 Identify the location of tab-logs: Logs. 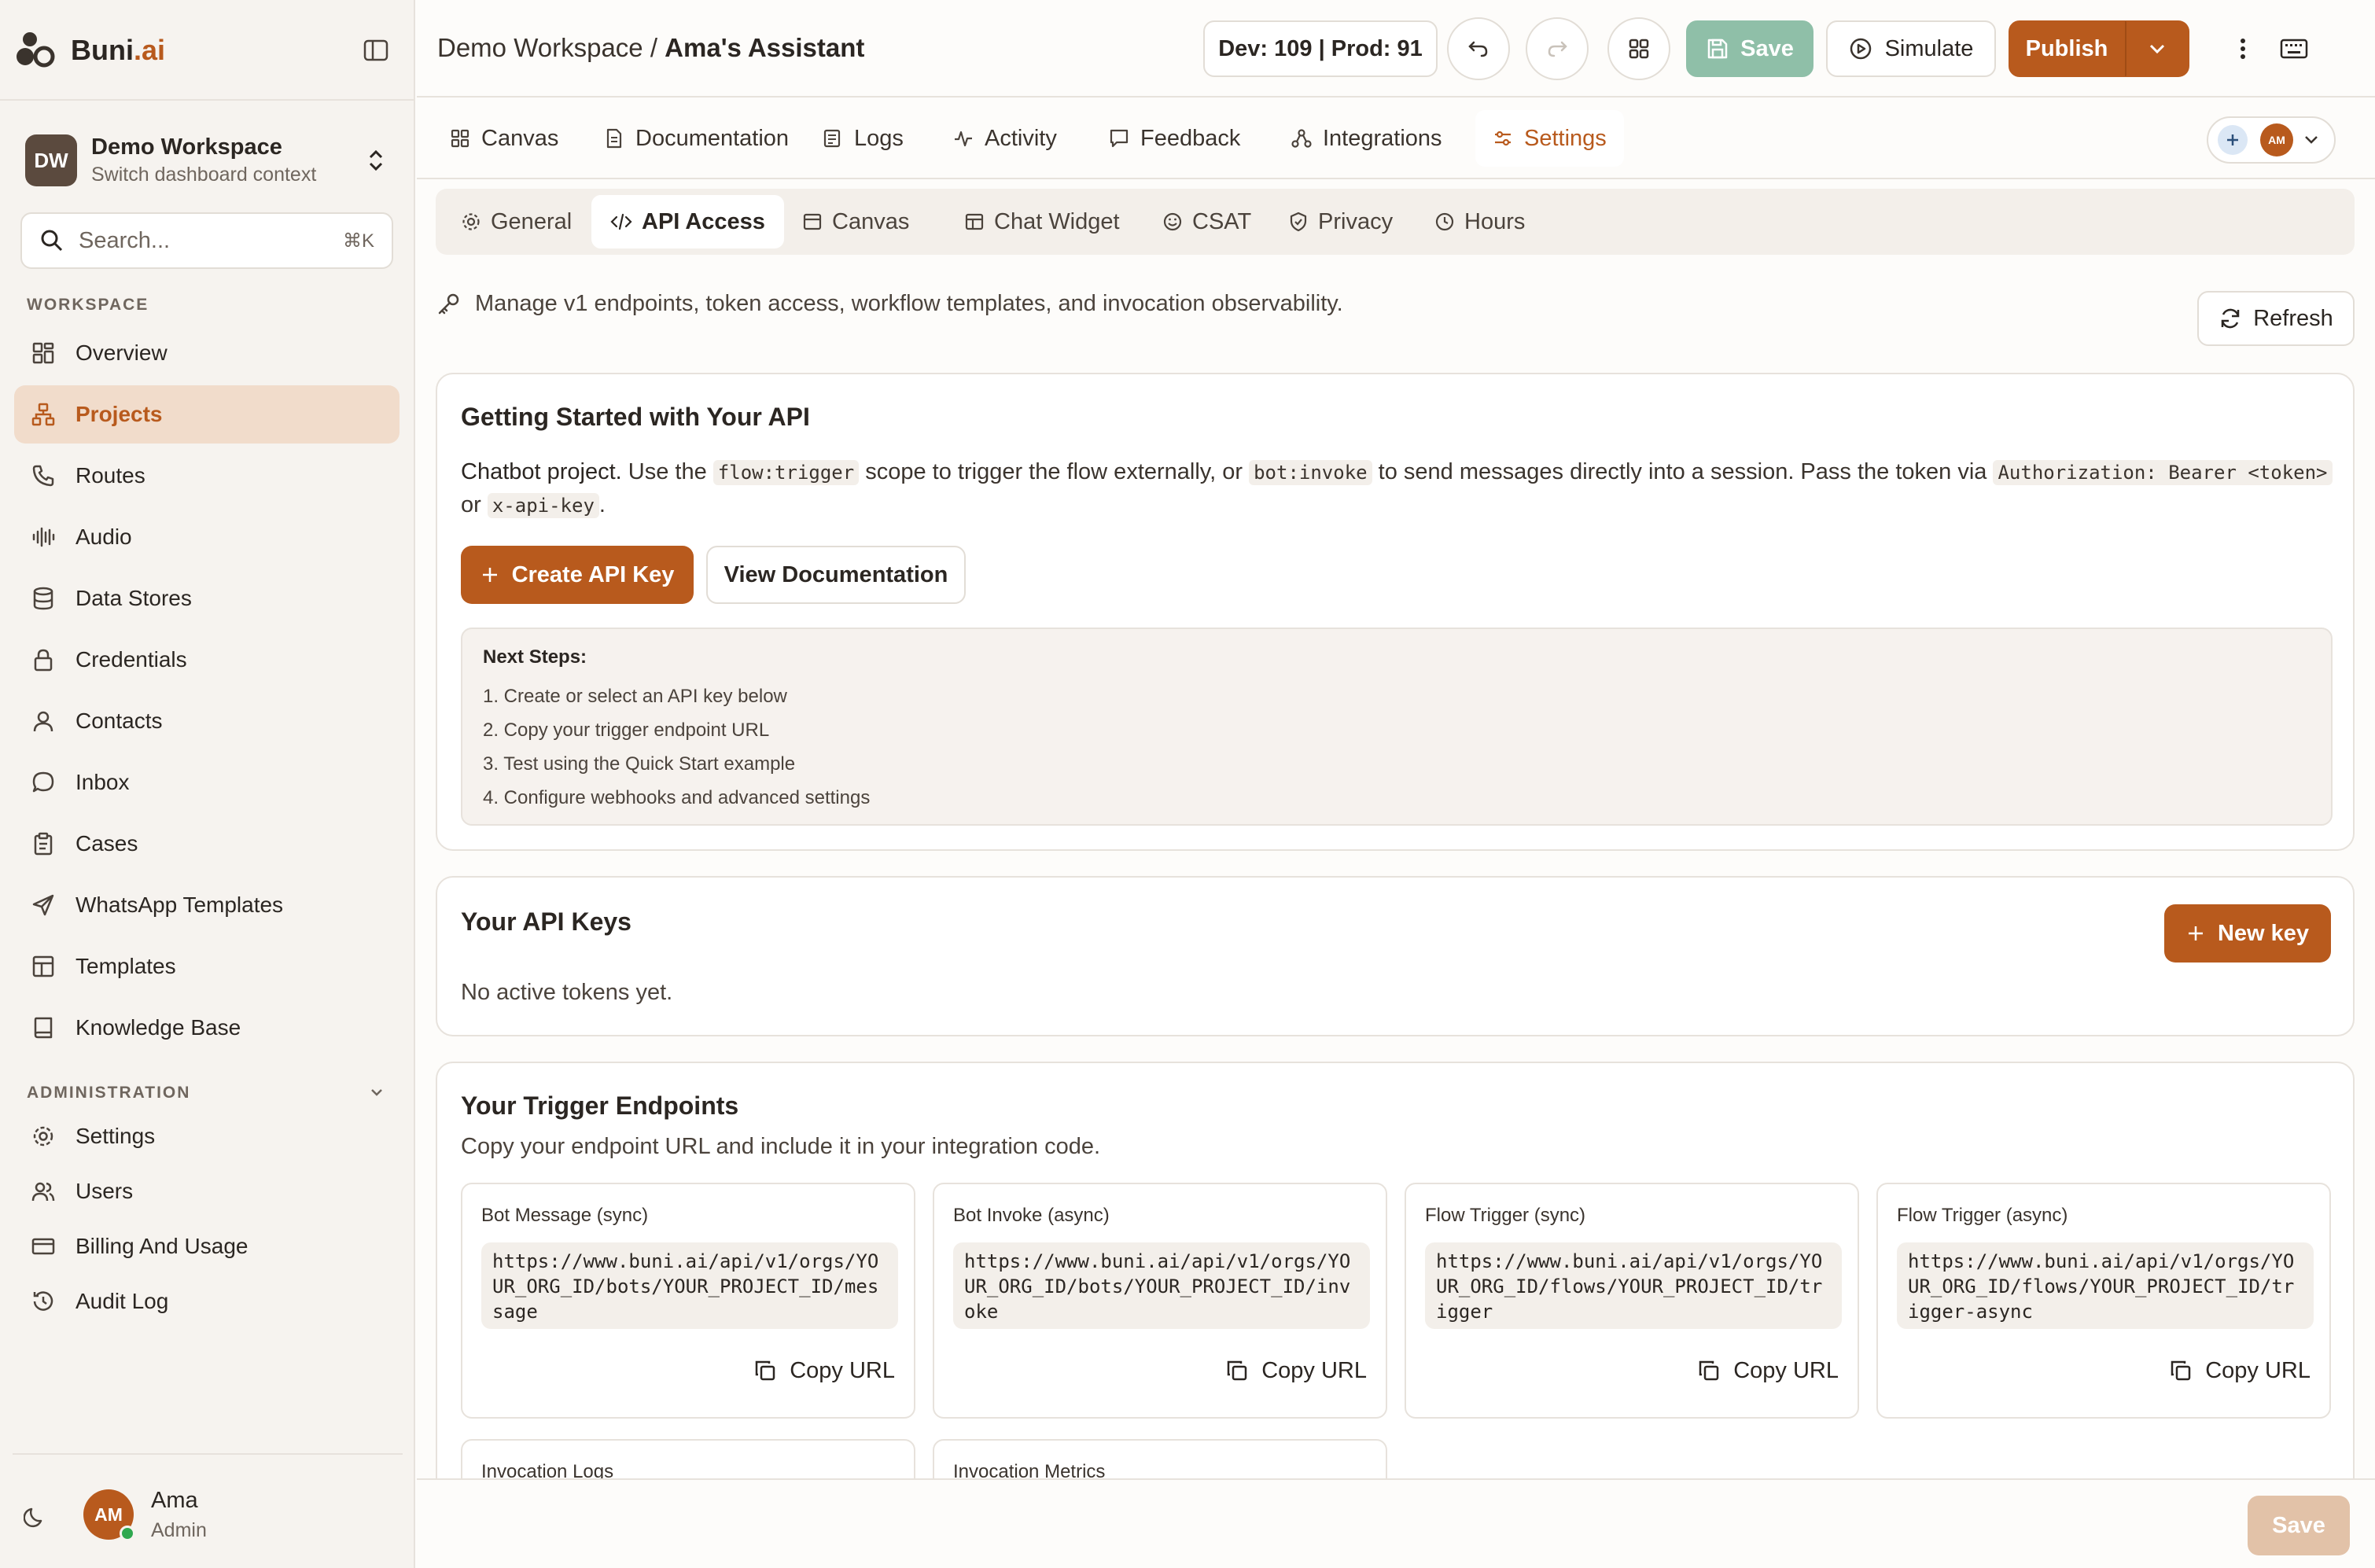
(863, 138).